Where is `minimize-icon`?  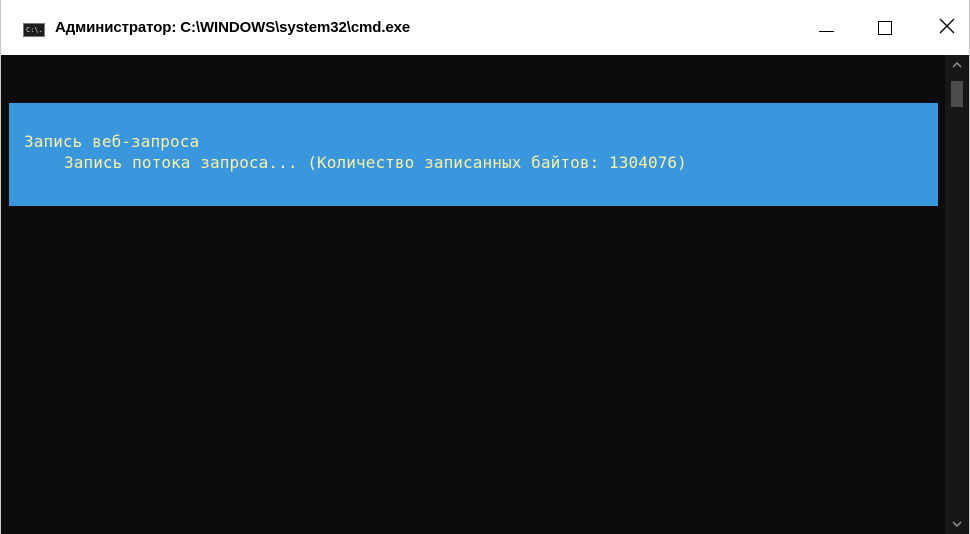
minimize-icon is located at coordinates (826, 31).